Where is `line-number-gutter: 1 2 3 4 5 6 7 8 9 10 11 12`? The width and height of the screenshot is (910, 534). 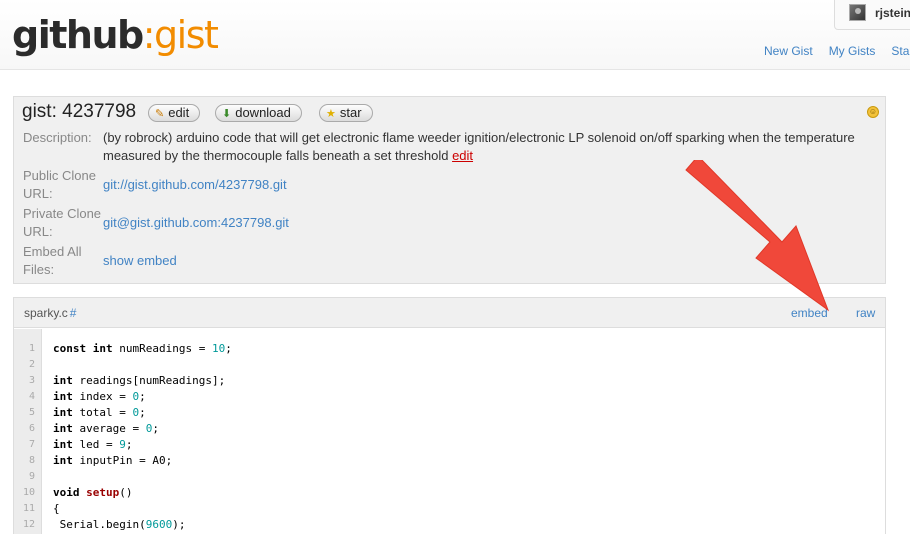
line-number-gutter: 1 2 3 4 5 6 7 8 9 10 11 12 is located at coordinates (28, 431).